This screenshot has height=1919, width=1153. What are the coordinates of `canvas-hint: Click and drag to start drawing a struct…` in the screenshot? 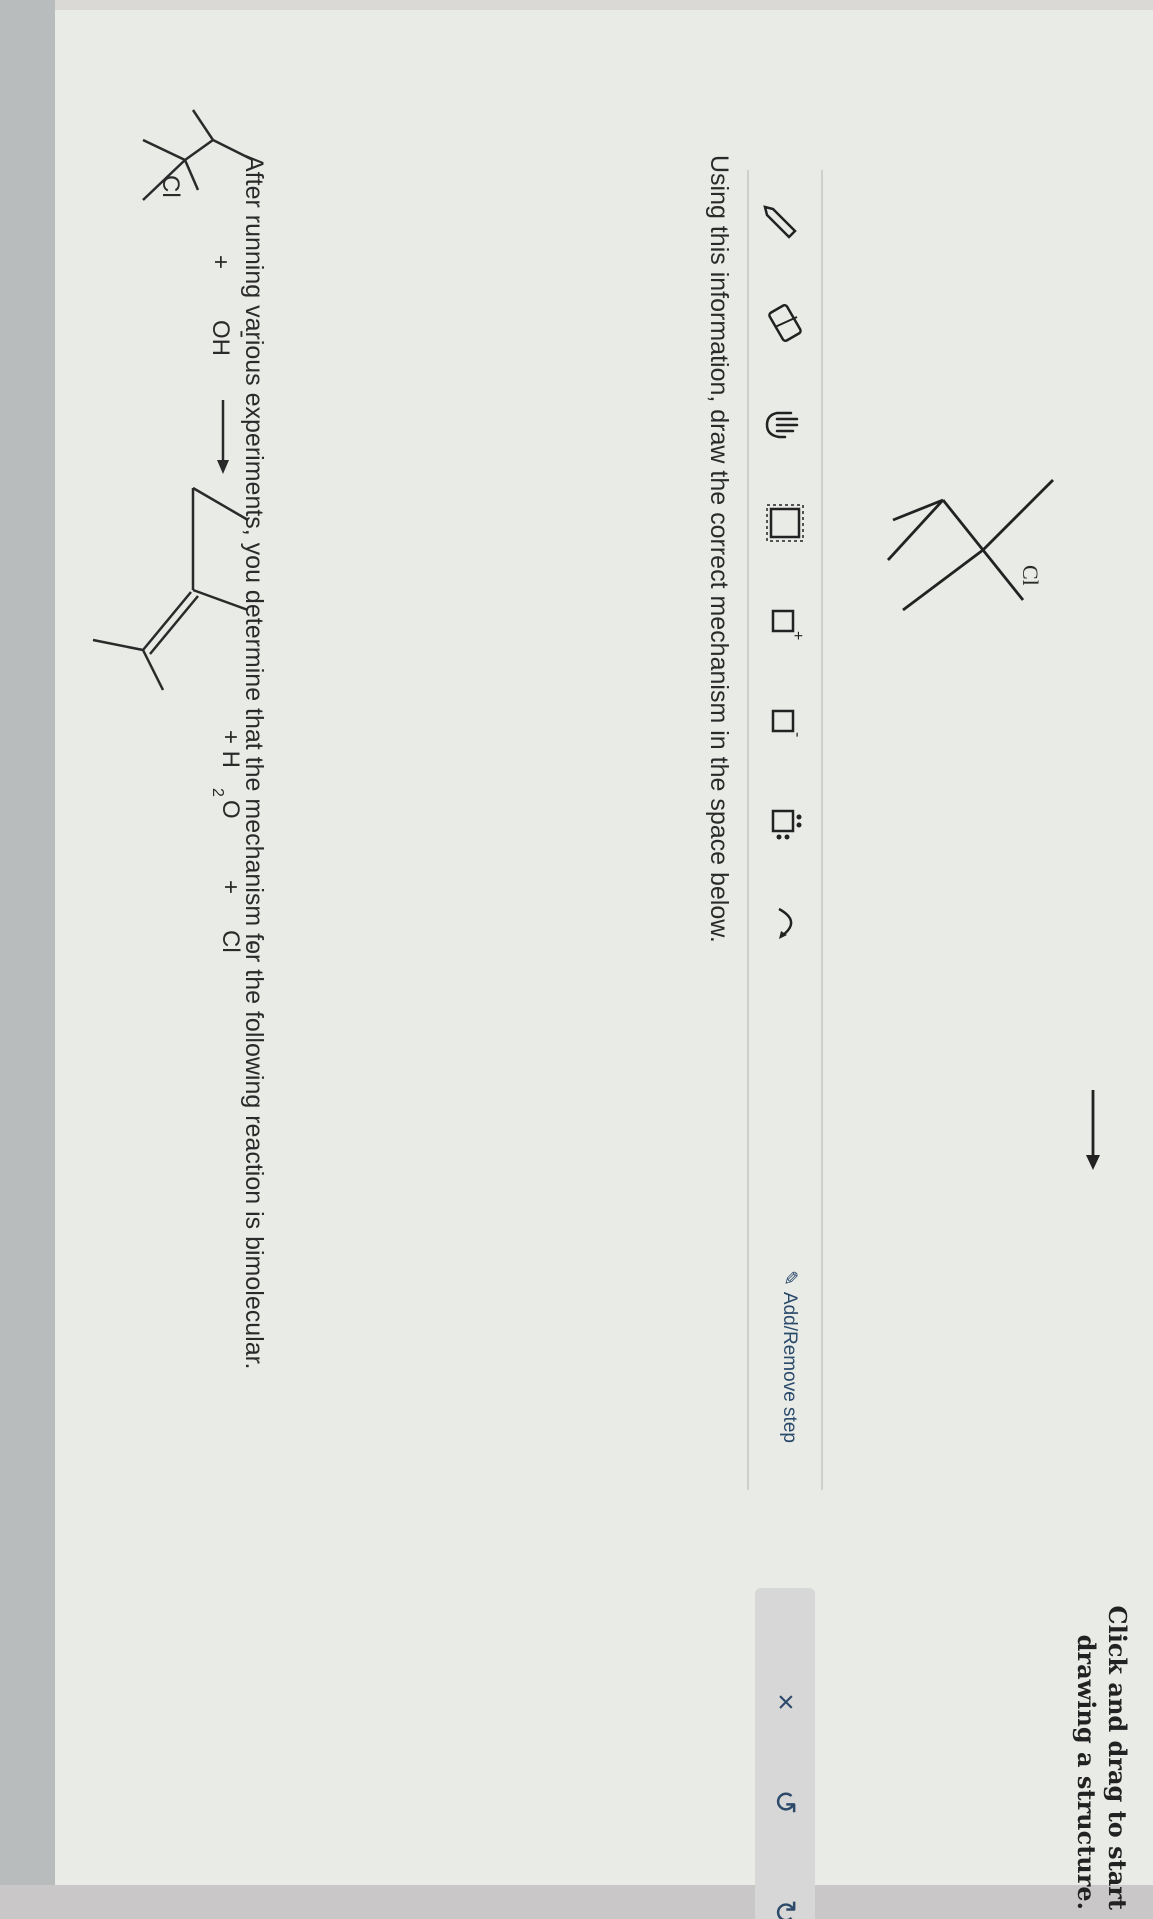 It's located at (1102, 1757).